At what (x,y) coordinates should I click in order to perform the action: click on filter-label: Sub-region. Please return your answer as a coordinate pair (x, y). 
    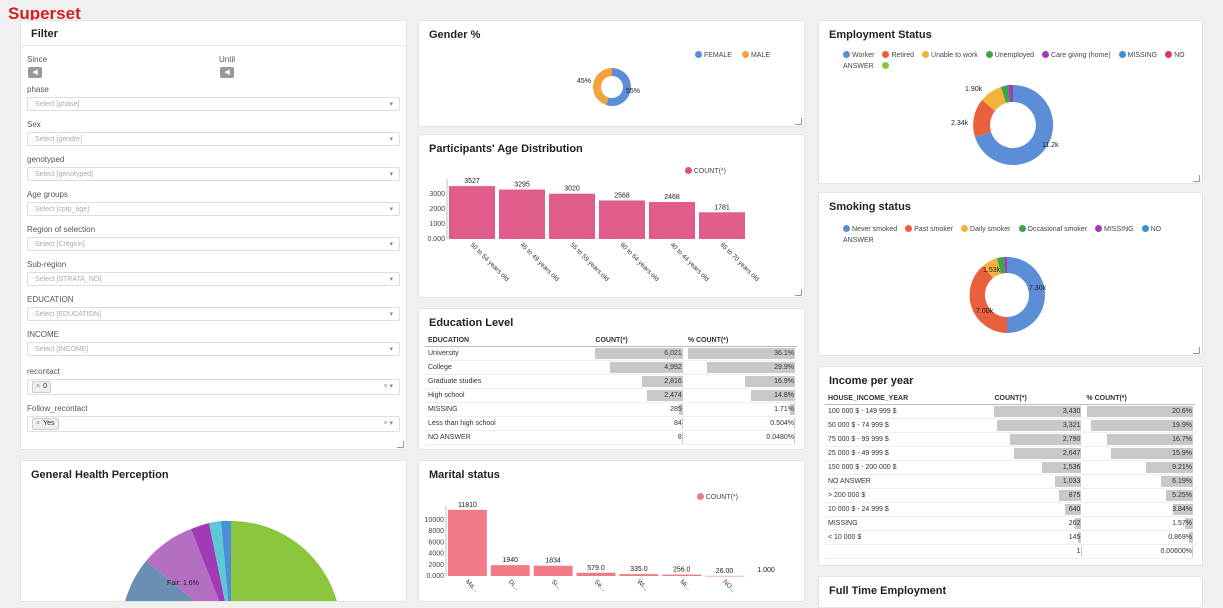
    Looking at the image, I should click on (47, 264).